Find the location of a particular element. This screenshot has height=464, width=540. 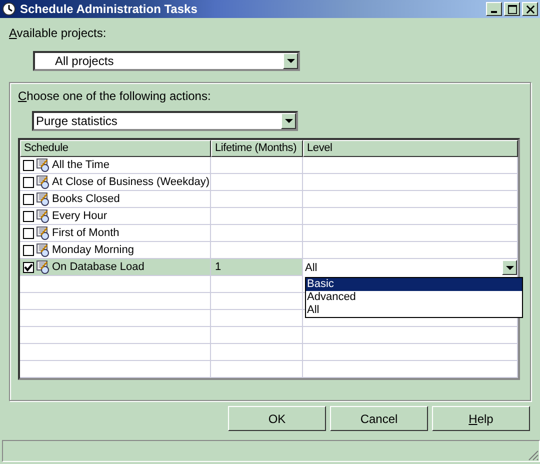

minimize-icon is located at coordinates (494, 12).